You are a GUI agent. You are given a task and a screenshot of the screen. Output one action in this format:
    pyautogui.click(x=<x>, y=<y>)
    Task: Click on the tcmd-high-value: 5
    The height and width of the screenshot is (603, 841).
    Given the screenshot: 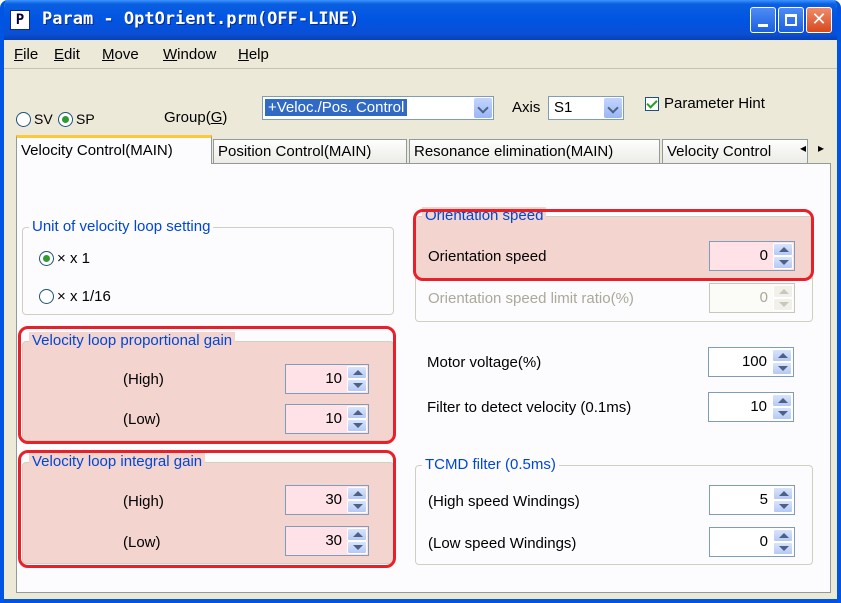 What is the action you would take?
    pyautogui.click(x=763, y=499)
    